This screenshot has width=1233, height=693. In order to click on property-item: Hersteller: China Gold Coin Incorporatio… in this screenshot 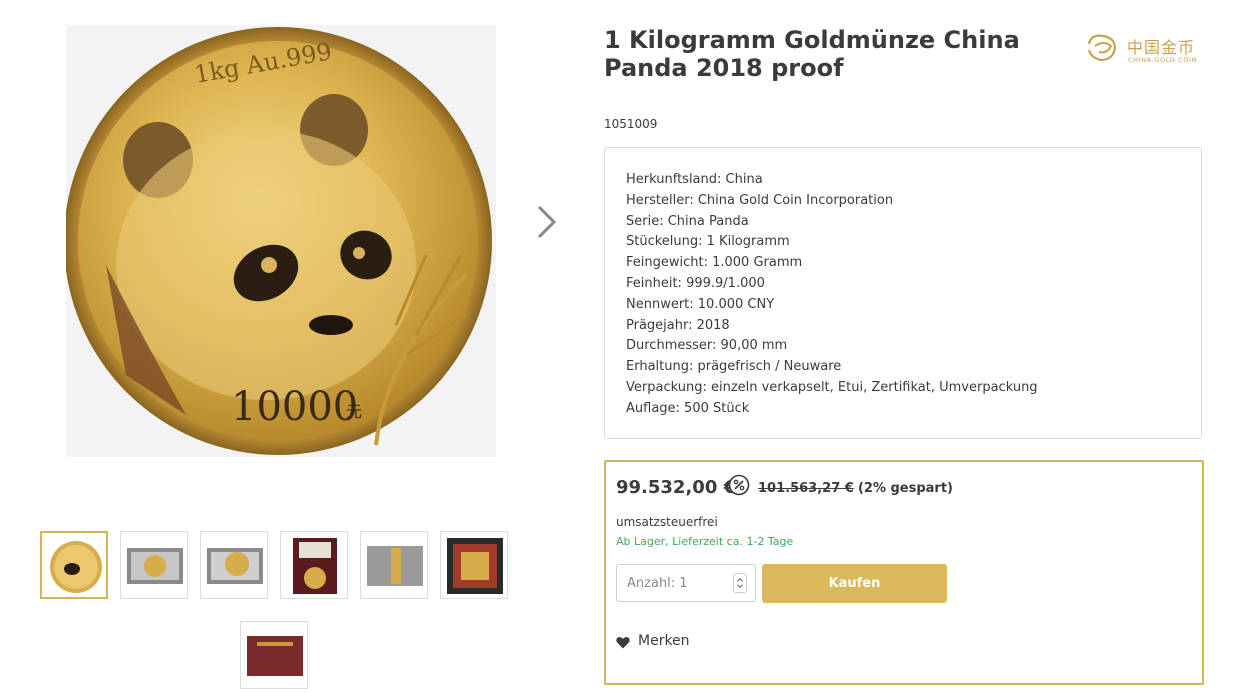, I will do `click(760, 200)`.